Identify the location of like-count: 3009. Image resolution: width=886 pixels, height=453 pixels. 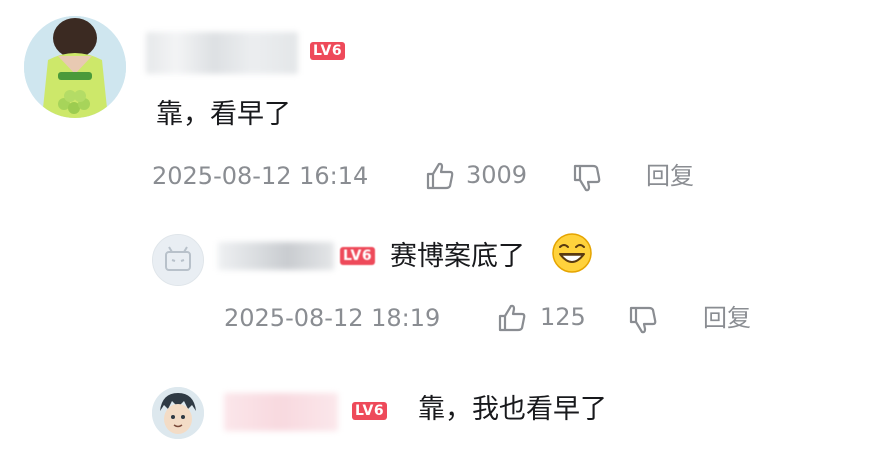
(497, 175).